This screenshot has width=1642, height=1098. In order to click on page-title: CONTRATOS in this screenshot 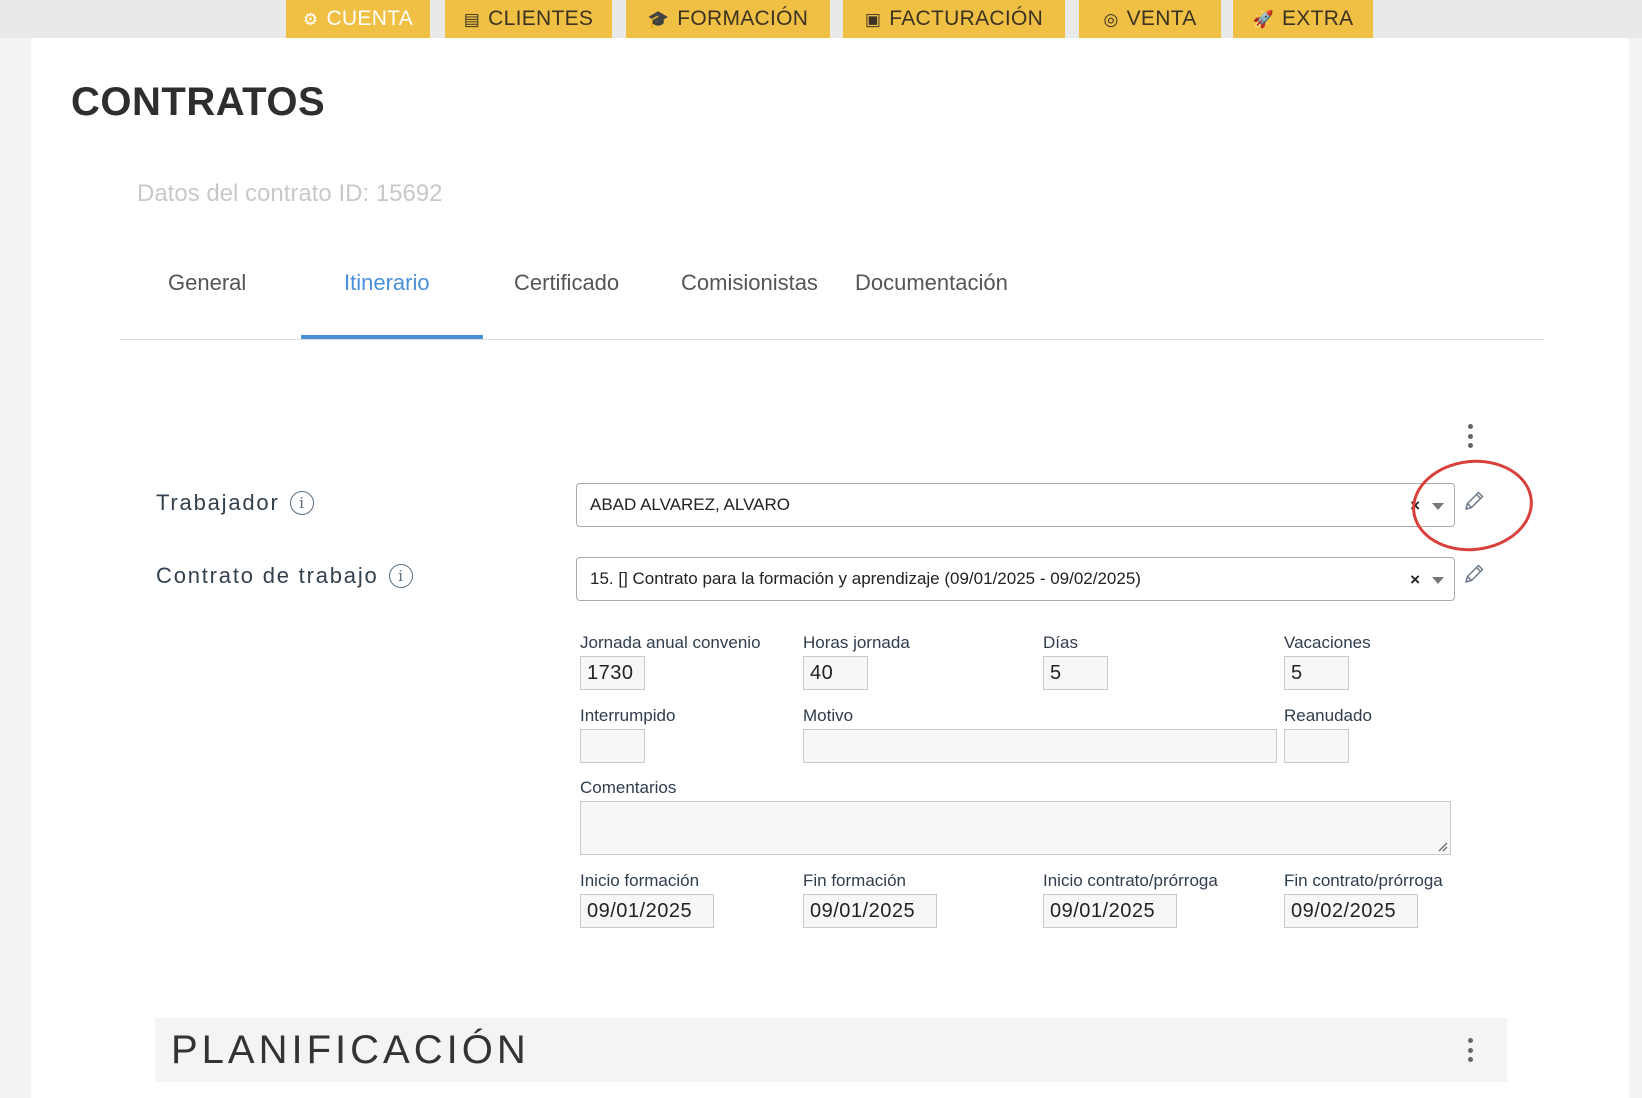, I will do `click(198, 102)`.